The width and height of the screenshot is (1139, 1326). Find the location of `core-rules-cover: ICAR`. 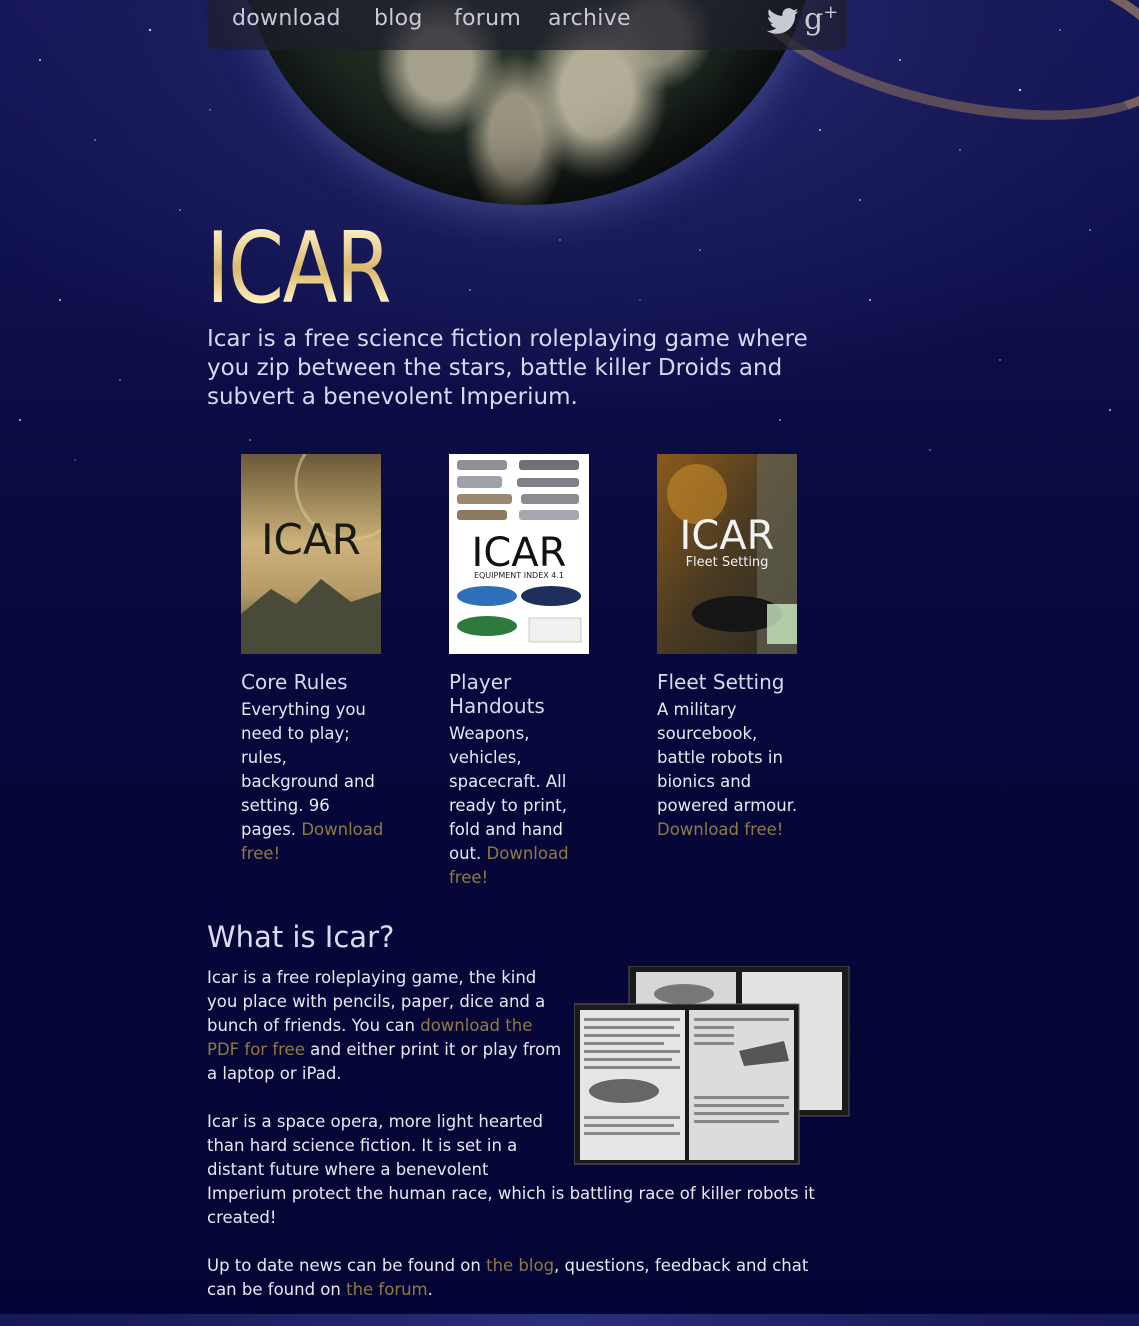

core-rules-cover: ICAR is located at coordinates (311, 554).